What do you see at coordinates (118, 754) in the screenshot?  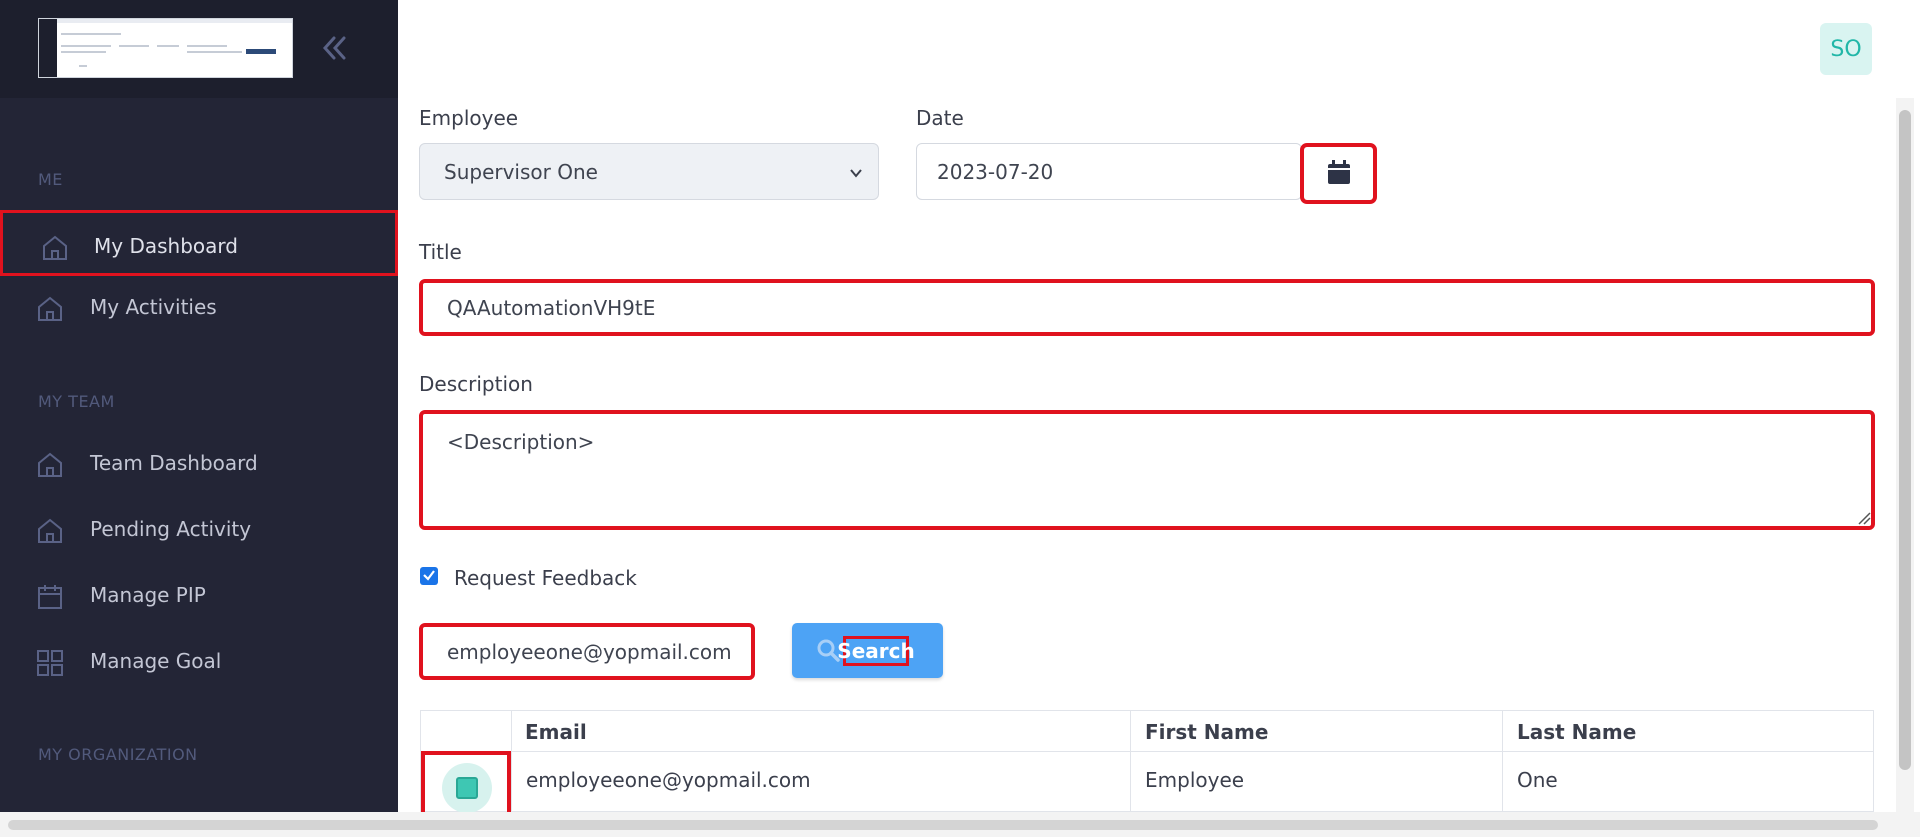 I see `section-my-organization: MY ORGANIZATION` at bounding box center [118, 754].